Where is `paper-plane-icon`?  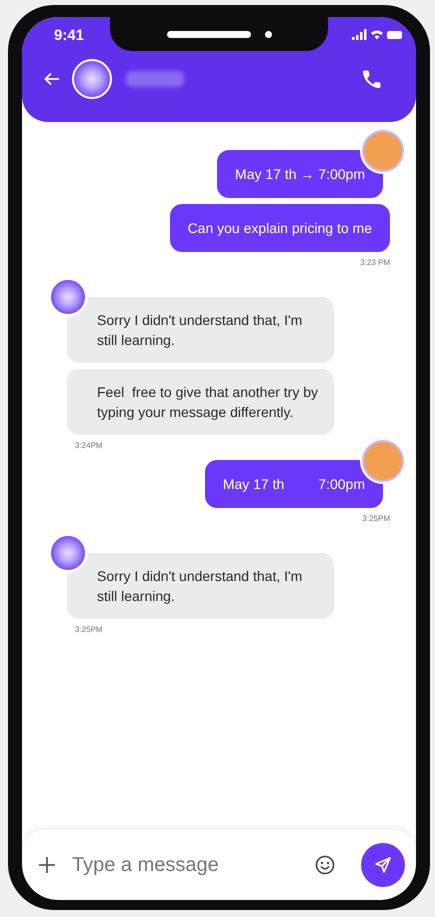 paper-plane-icon is located at coordinates (383, 865).